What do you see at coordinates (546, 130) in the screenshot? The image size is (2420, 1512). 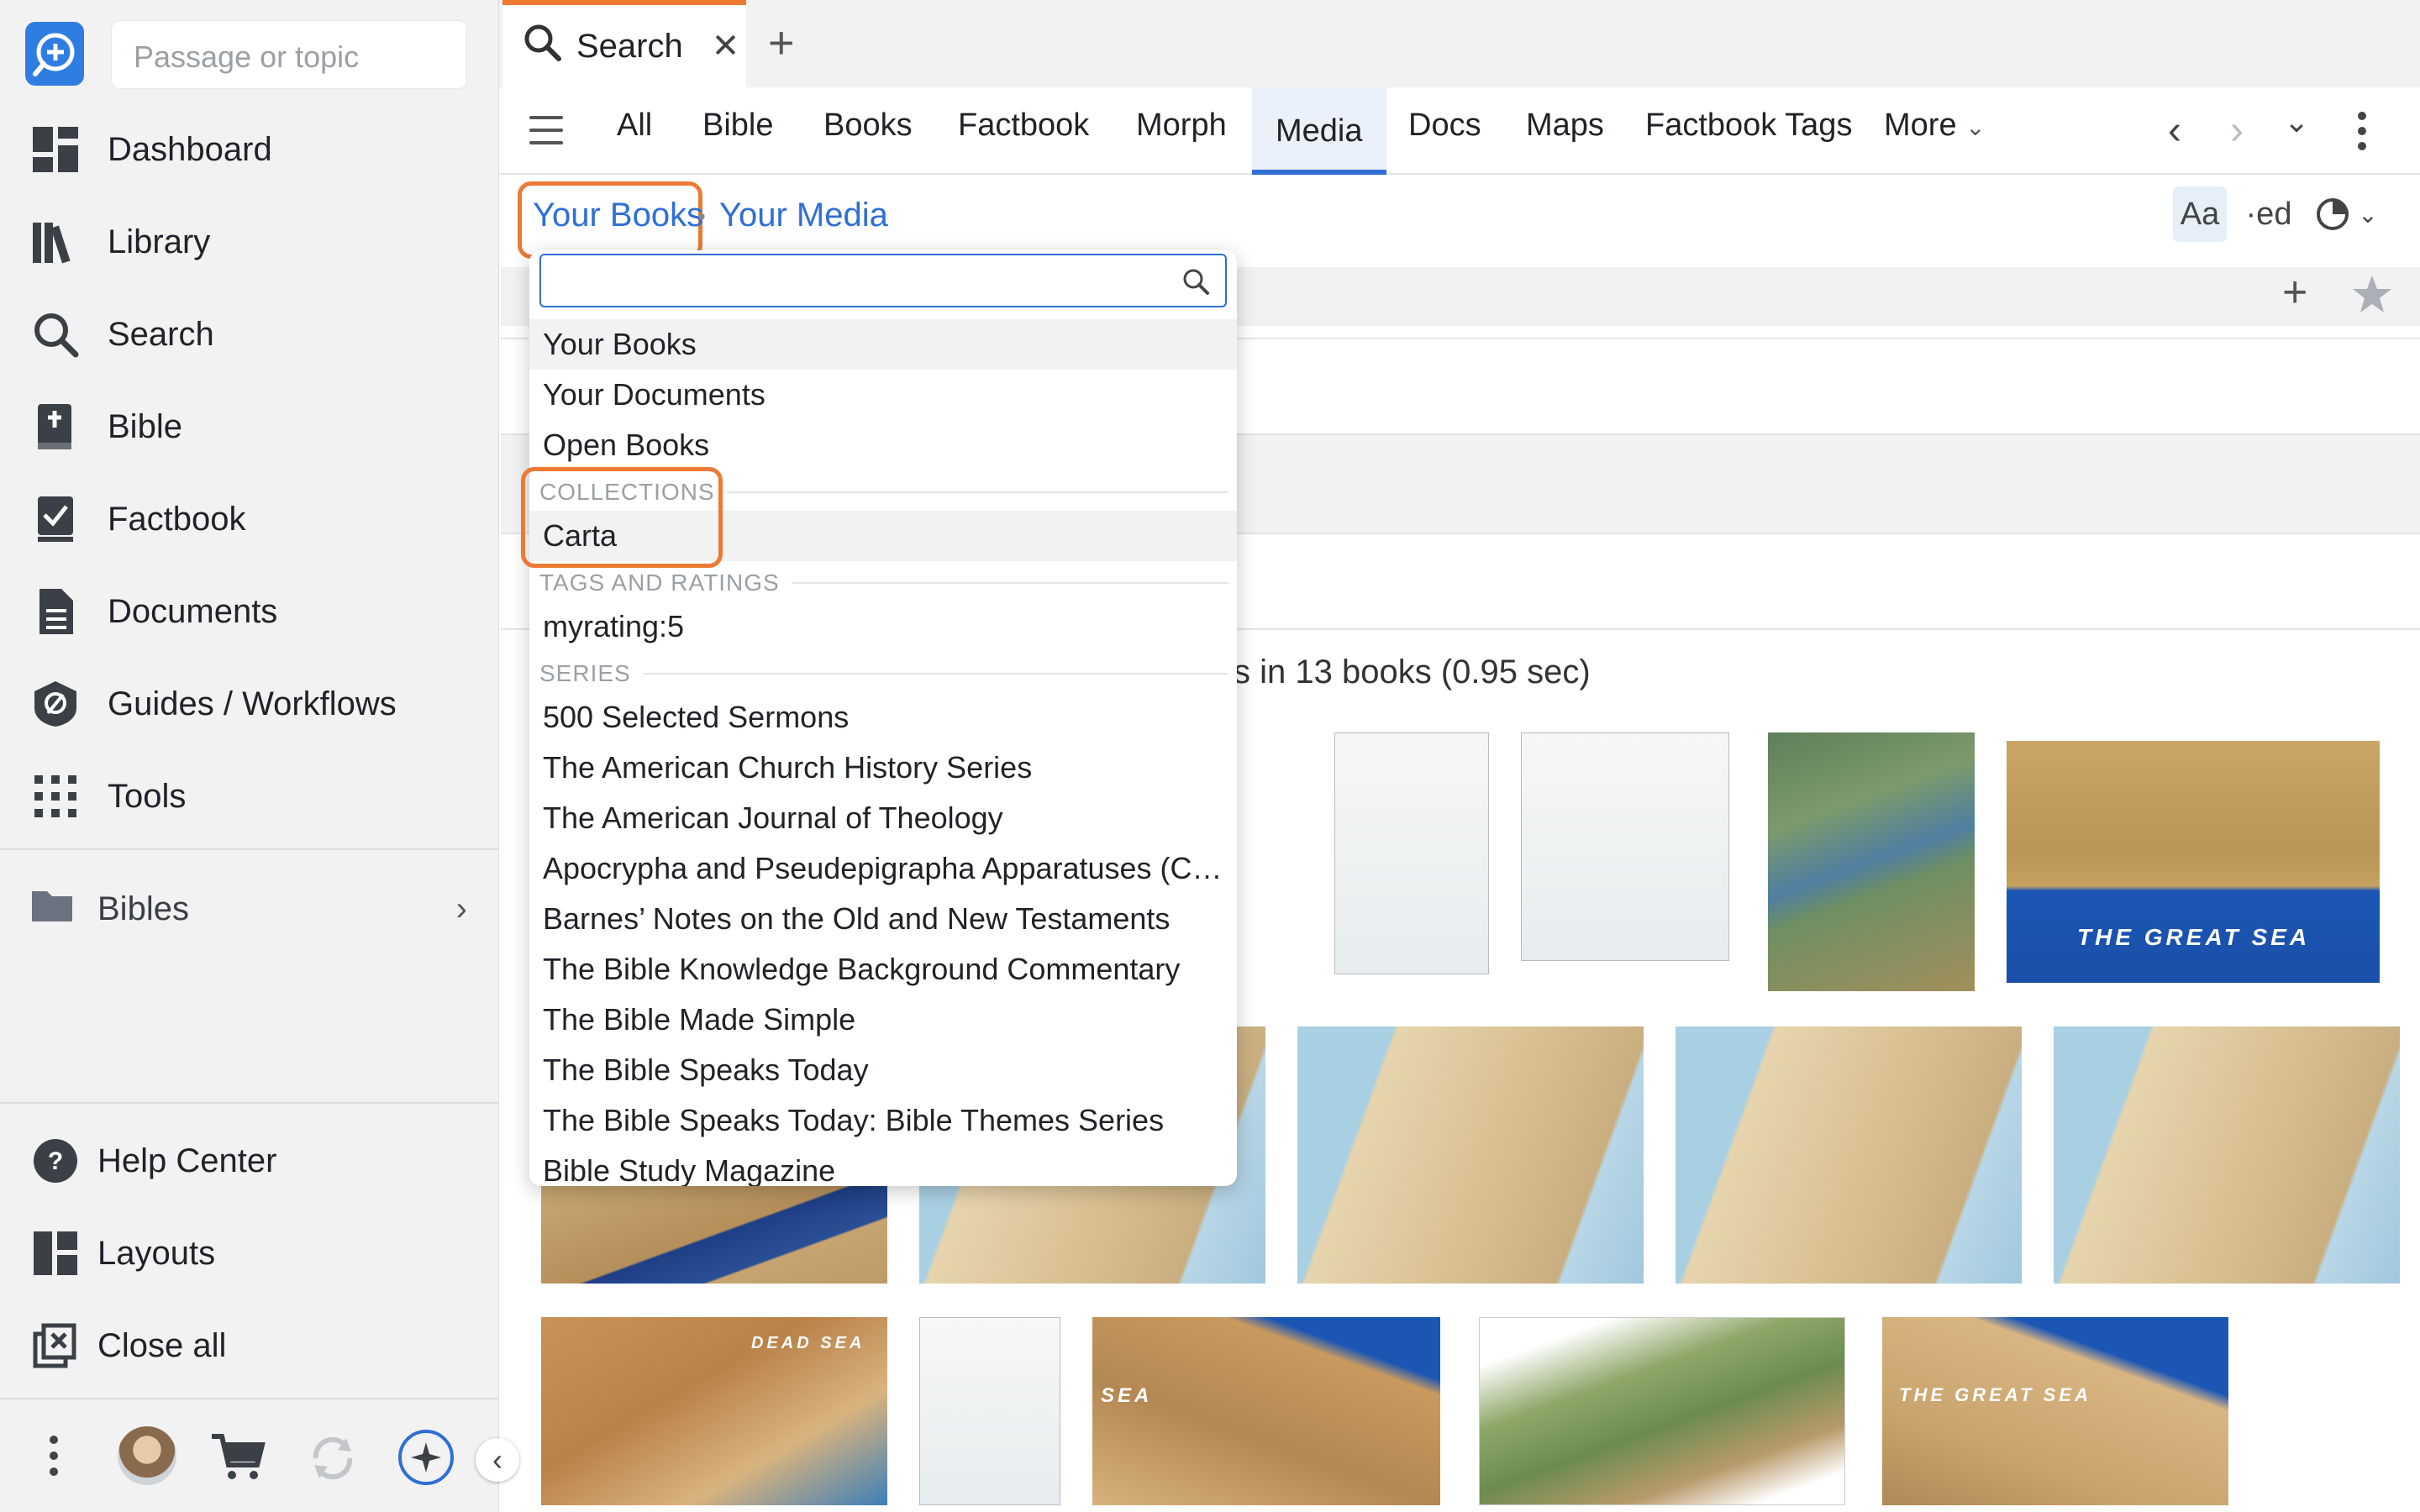 I see `menu-icon` at bounding box center [546, 130].